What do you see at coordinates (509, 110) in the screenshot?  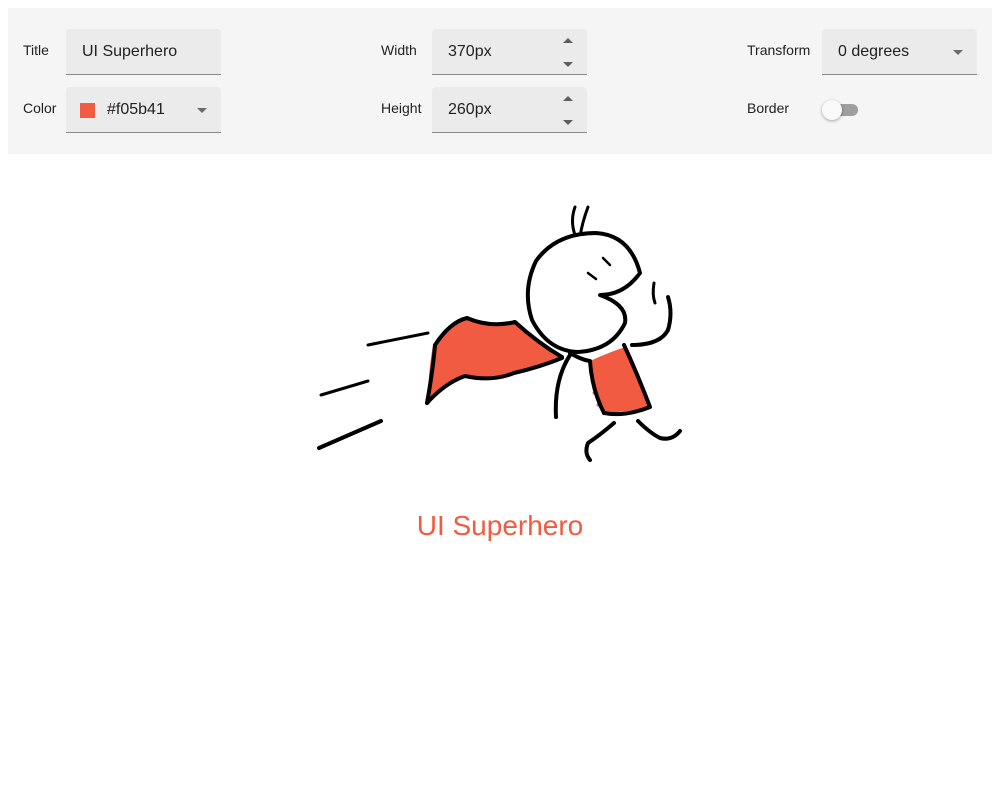 I see `height-input: 260px` at bounding box center [509, 110].